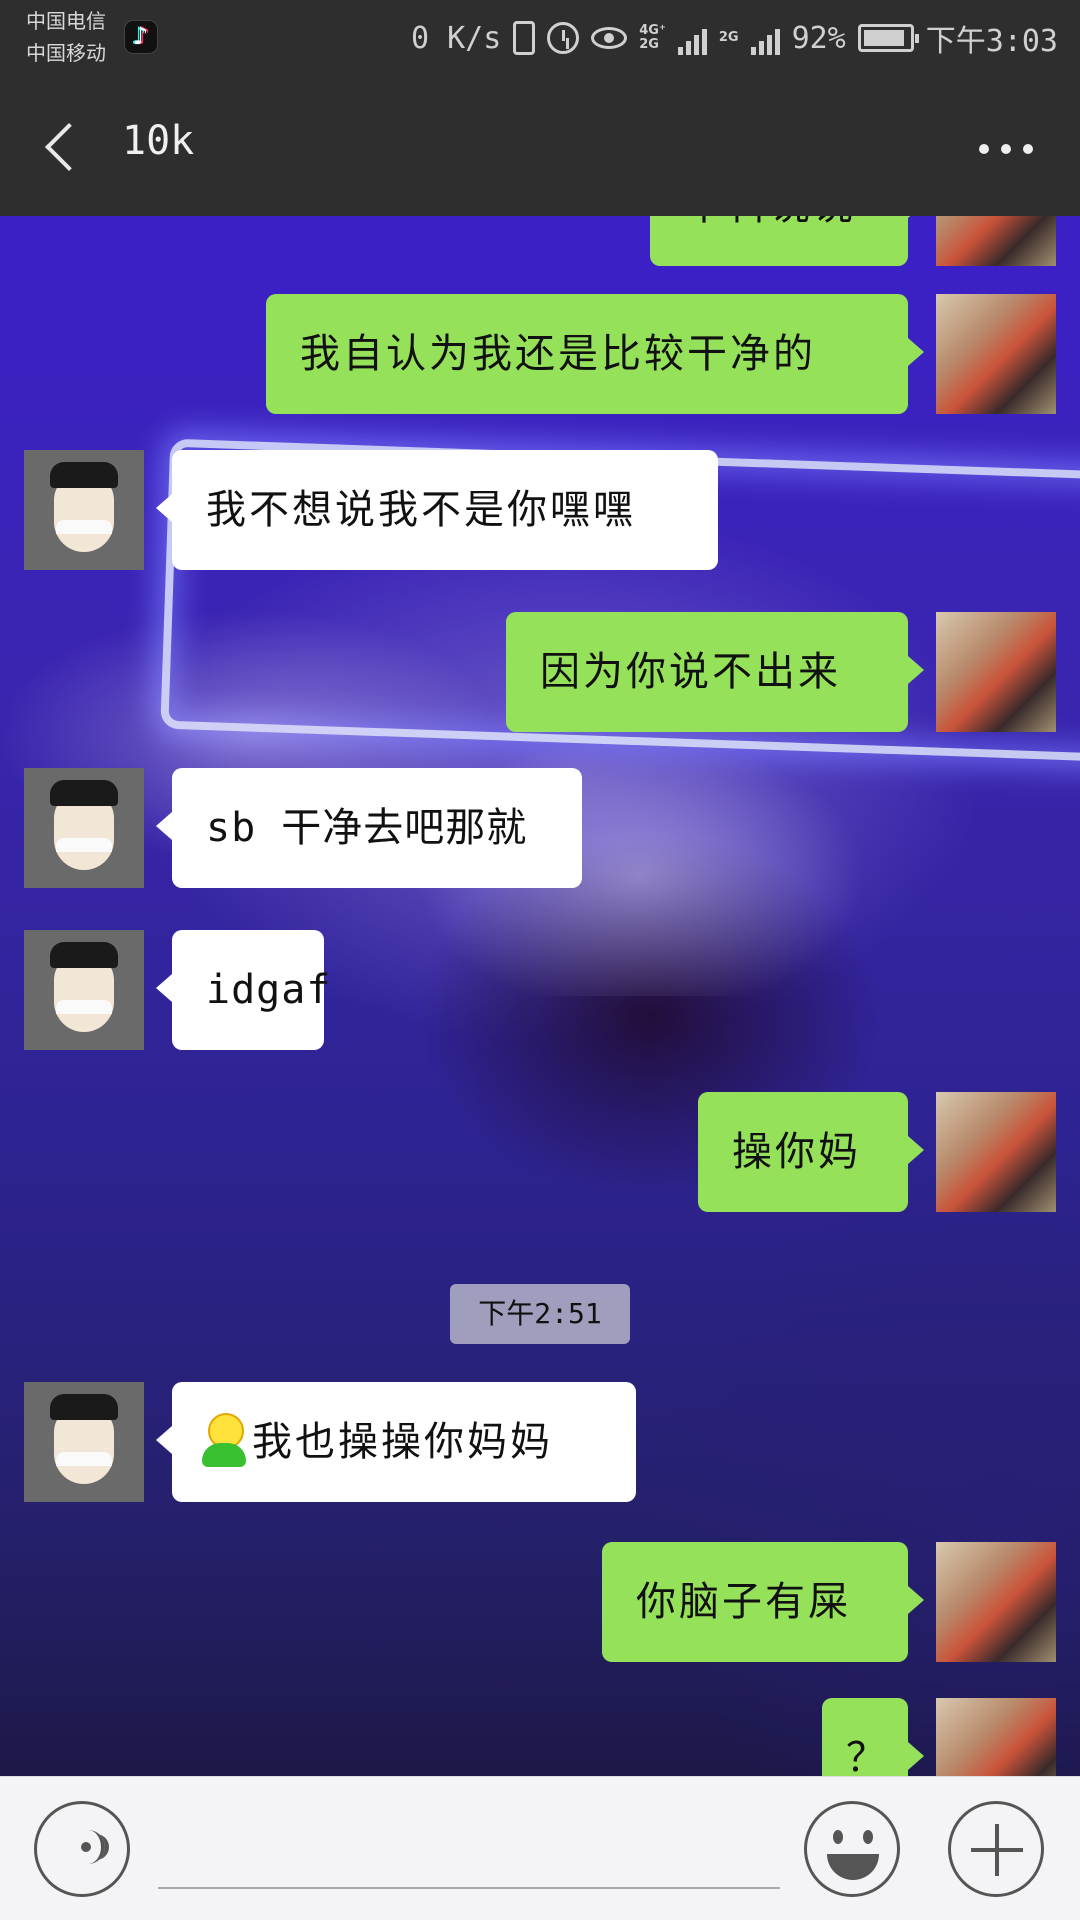 The image size is (1080, 1920). Describe the element at coordinates (996, 1849) in the screenshot. I see `more-functions-button` at that location.